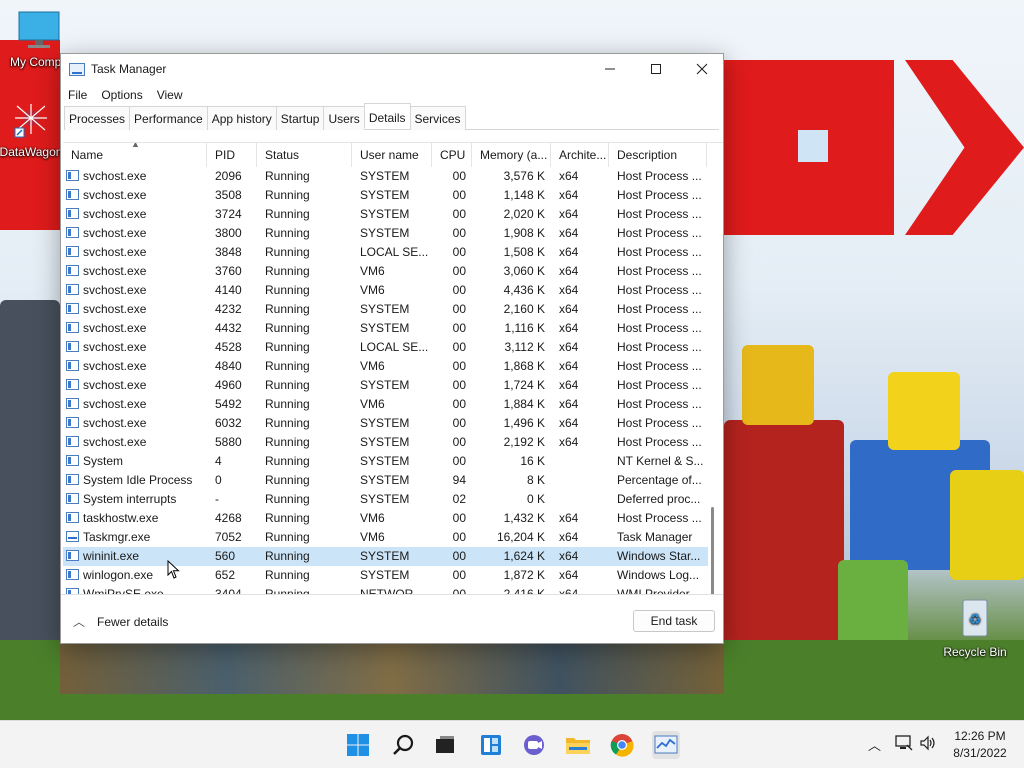  What do you see at coordinates (928, 744) in the screenshot?
I see `volume-icon` at bounding box center [928, 744].